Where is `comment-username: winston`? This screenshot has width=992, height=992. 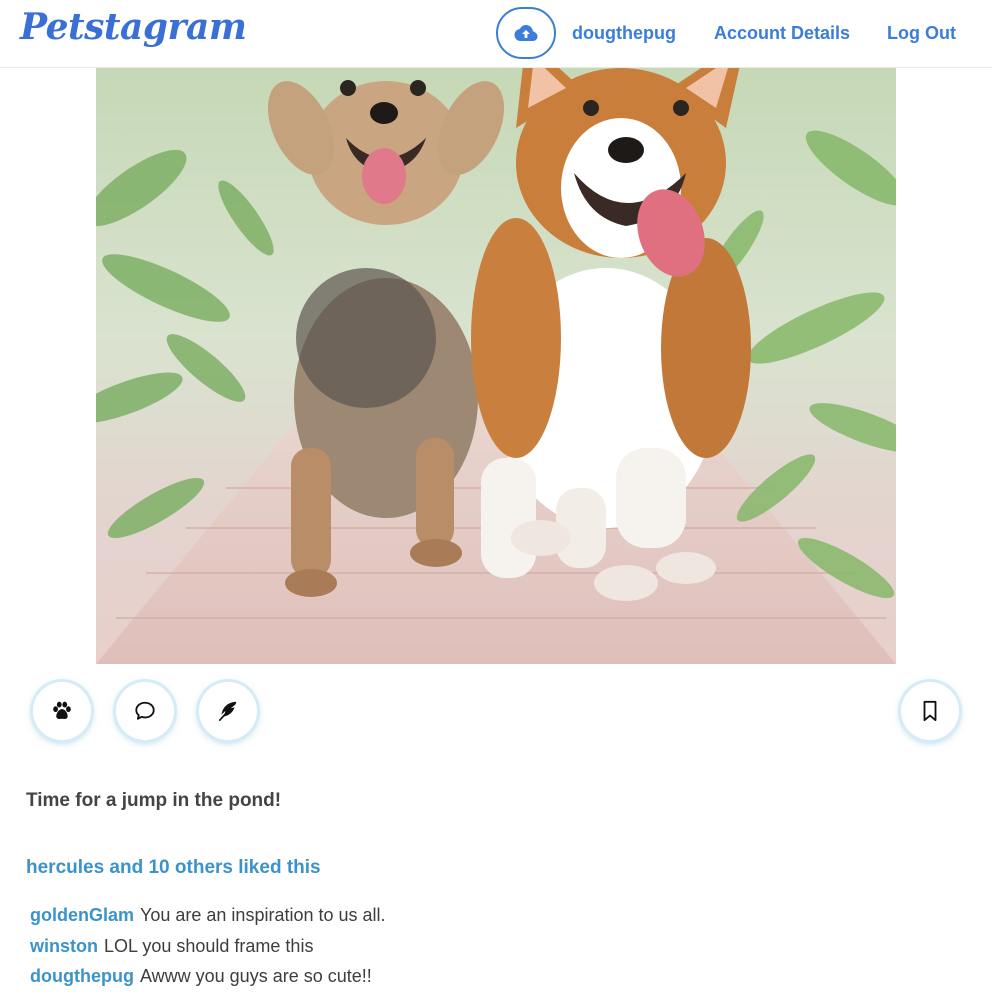
comment-username: winston is located at coordinates (64, 946).